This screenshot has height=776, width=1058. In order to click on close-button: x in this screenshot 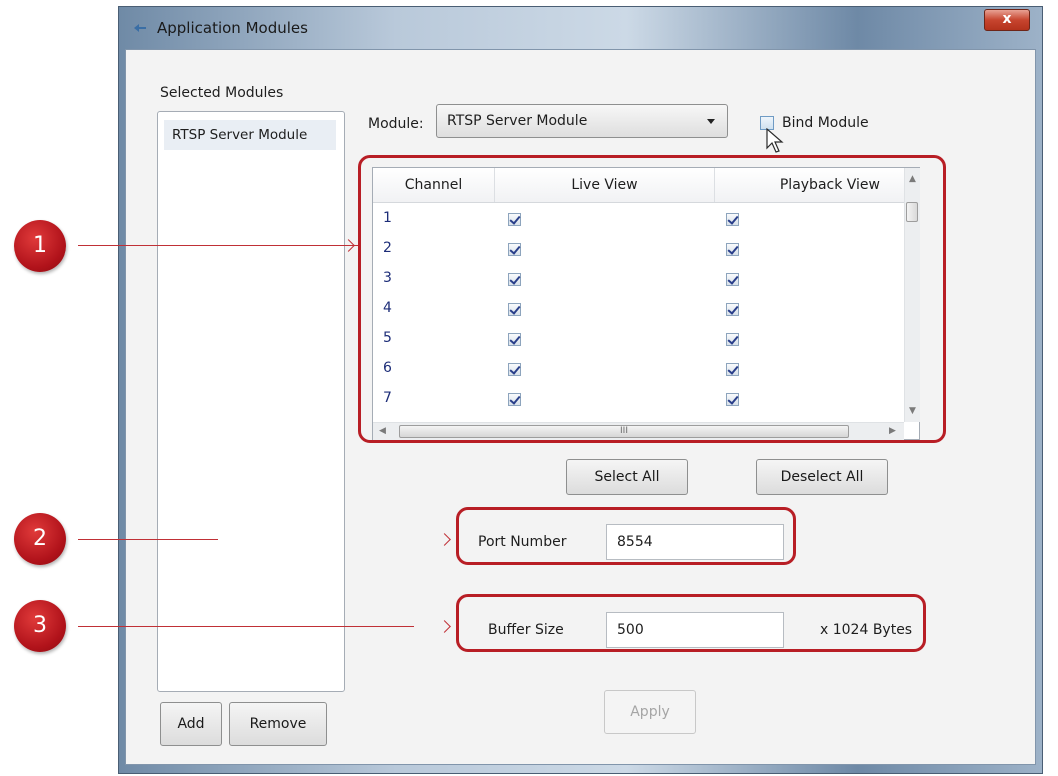, I will do `click(1007, 20)`.